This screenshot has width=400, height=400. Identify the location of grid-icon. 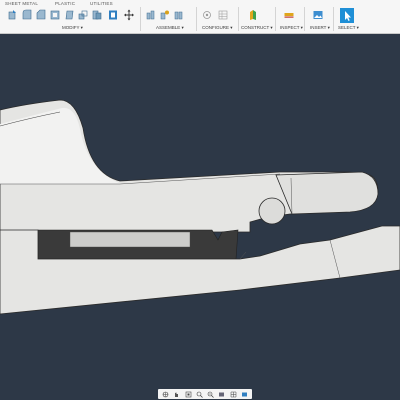
(233, 394).